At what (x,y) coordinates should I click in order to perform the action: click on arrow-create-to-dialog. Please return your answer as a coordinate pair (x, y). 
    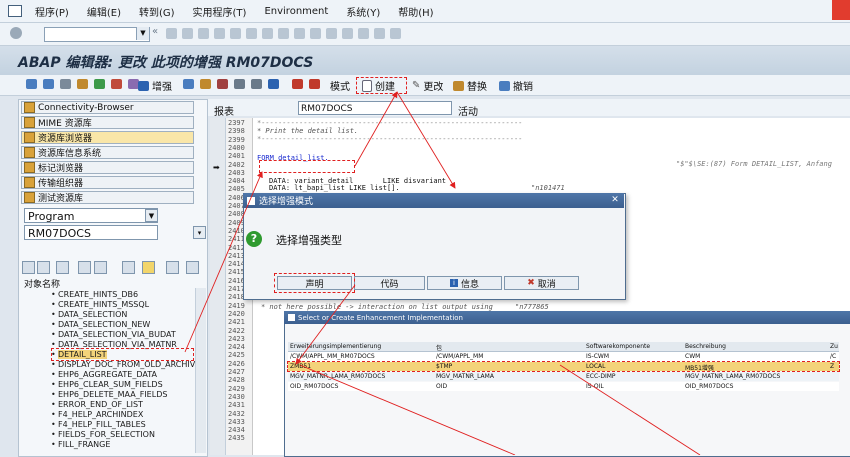
    Looking at the image, I should click on (426, 140).